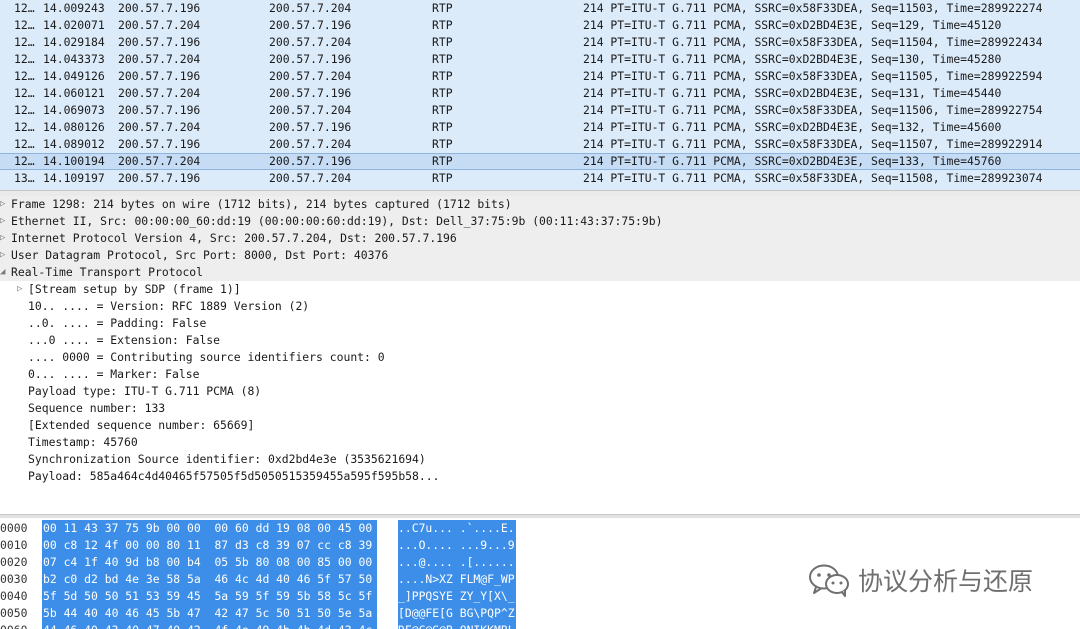  Describe the element at coordinates (457, 596) in the screenshot. I see `hex-ascii: _]PPQSYE ZY_Y[X\_` at that location.